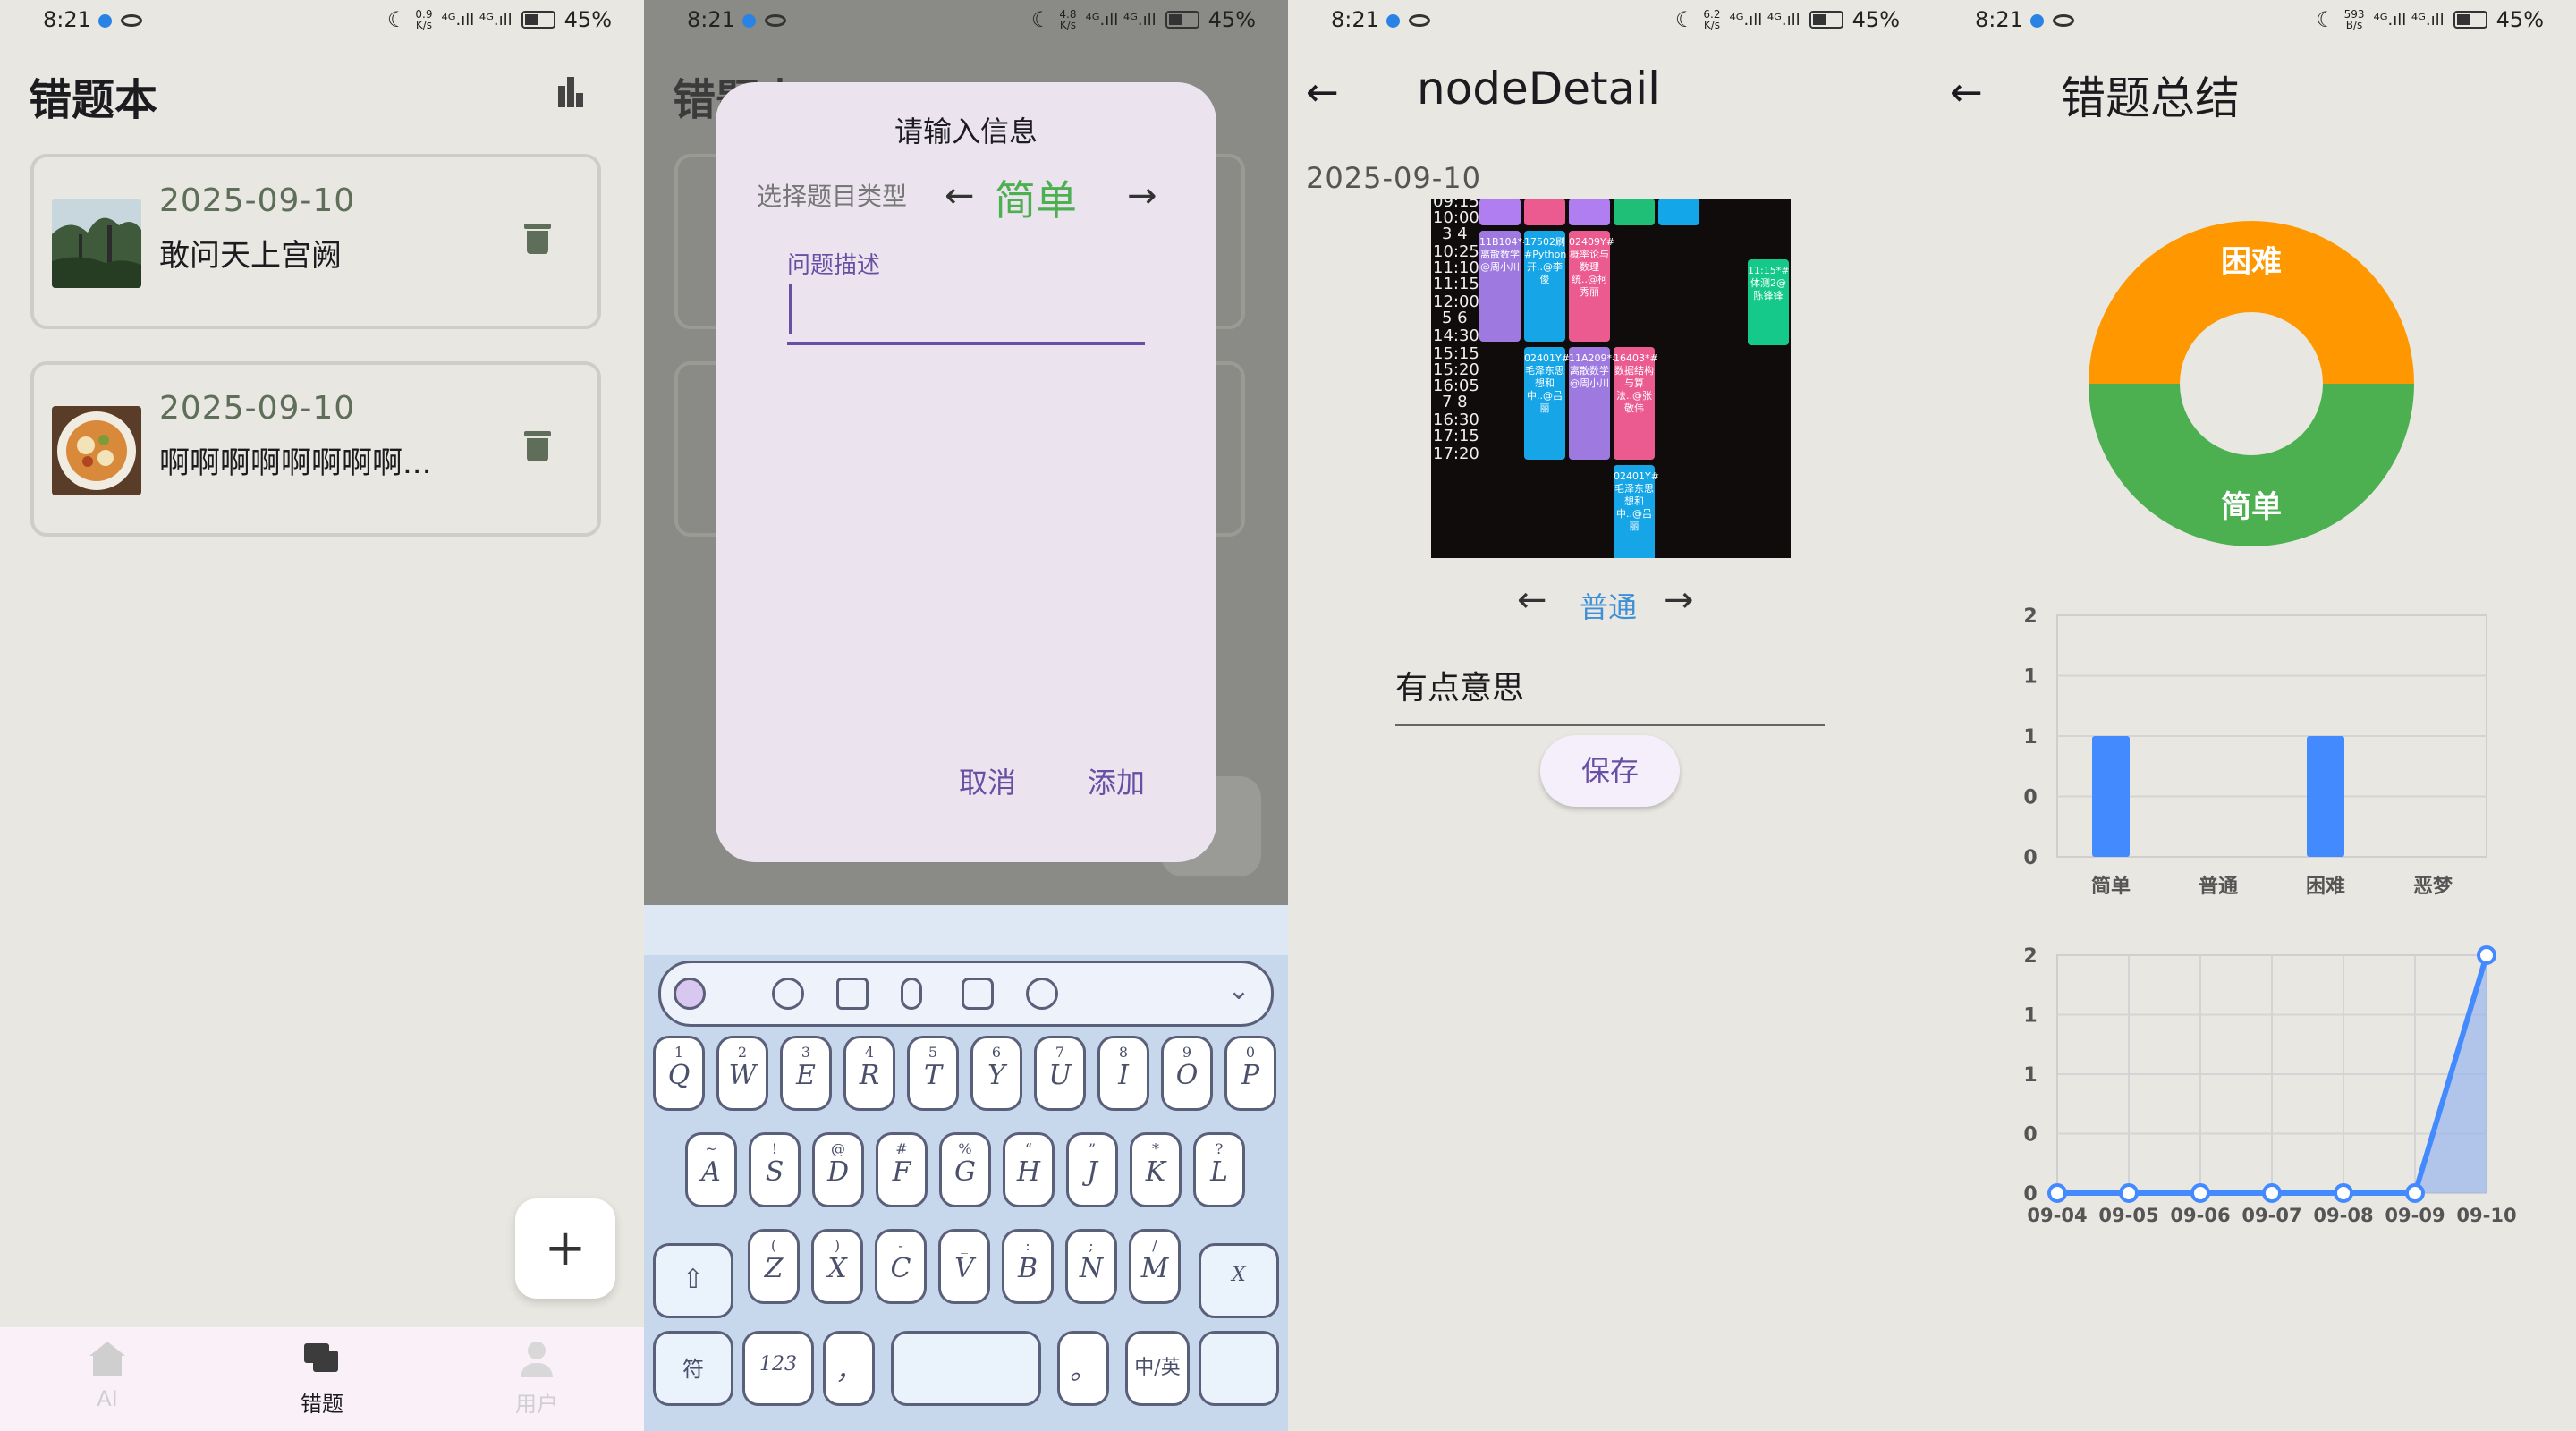 This screenshot has height=1431, width=2576. What do you see at coordinates (837, 1267) in the screenshot?
I see `key-x: ) X` at bounding box center [837, 1267].